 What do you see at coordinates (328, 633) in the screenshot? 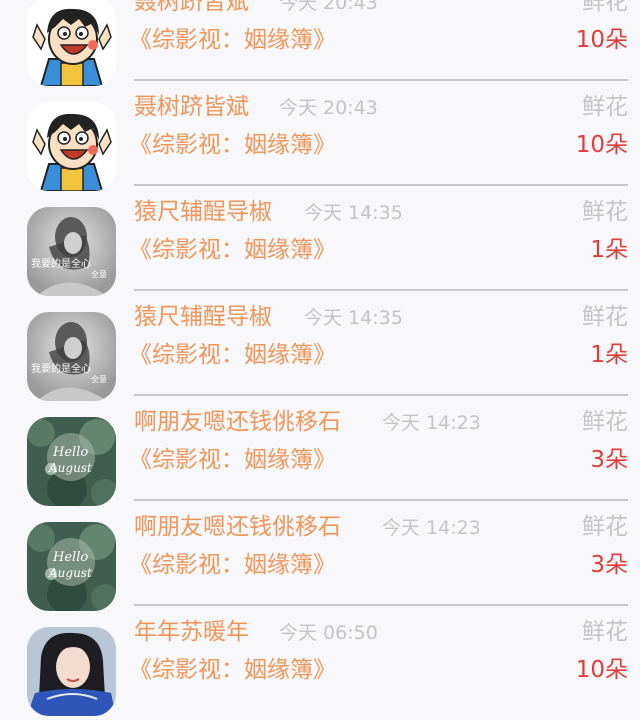
I see `timestamp: 今天 06:50` at bounding box center [328, 633].